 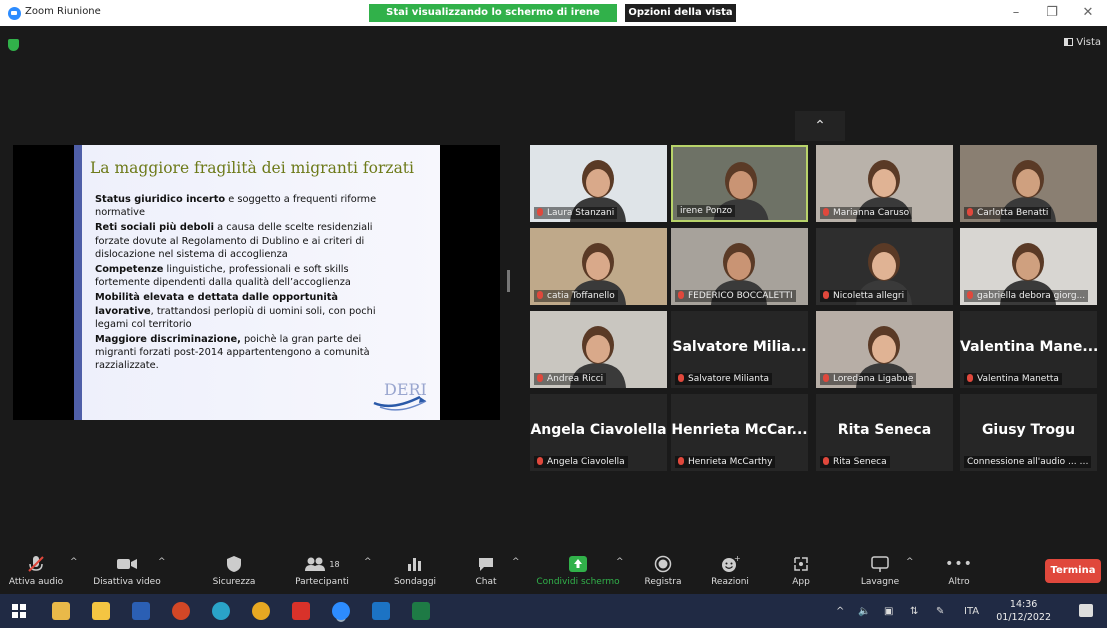 I want to click on close-icon: ✕, so click(x=1088, y=13).